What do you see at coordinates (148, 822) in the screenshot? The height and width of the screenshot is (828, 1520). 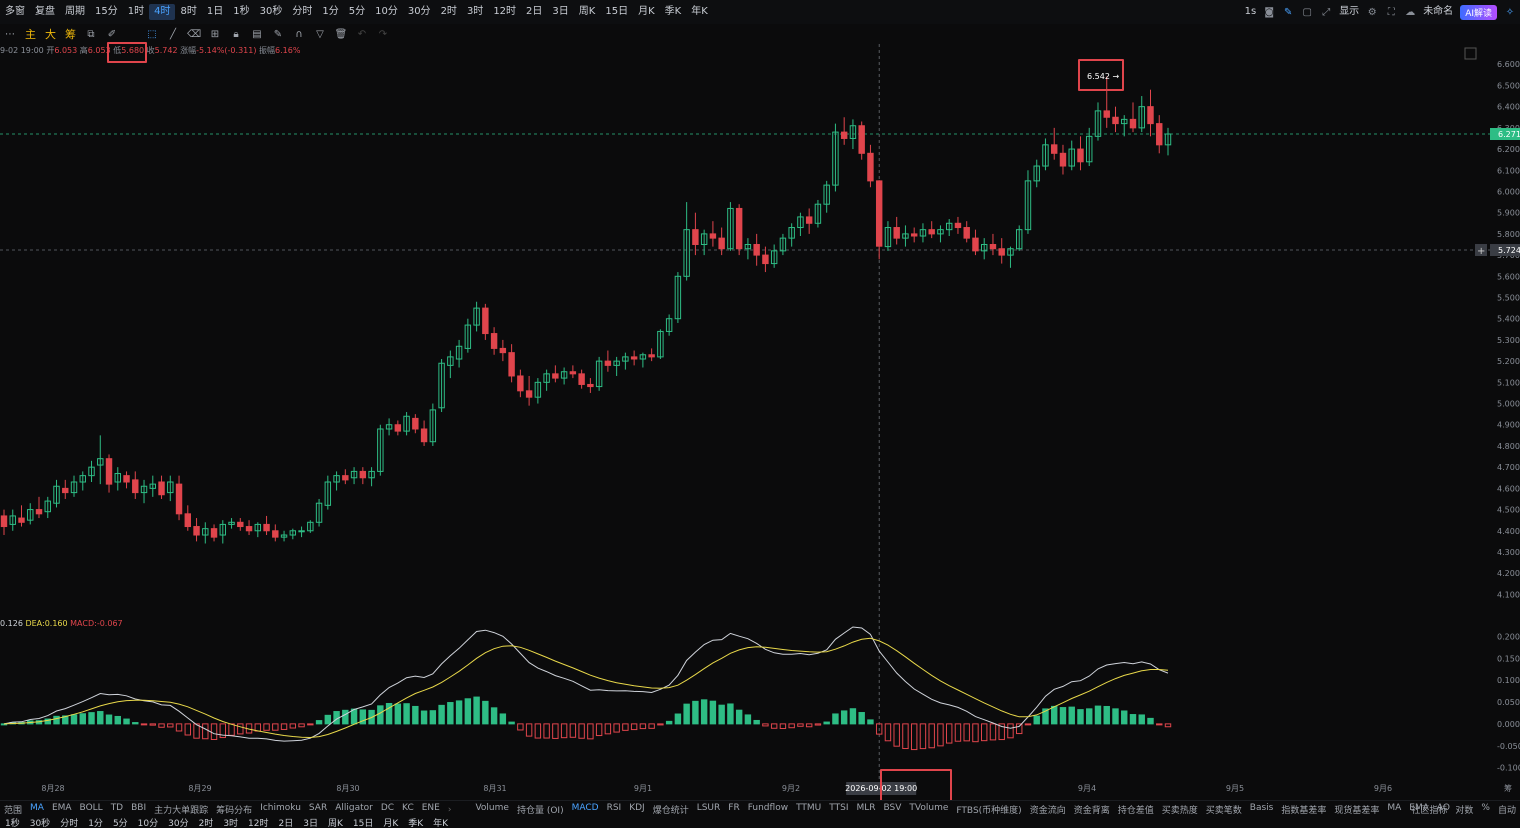 I see `bottom-interval-5: 10分` at bounding box center [148, 822].